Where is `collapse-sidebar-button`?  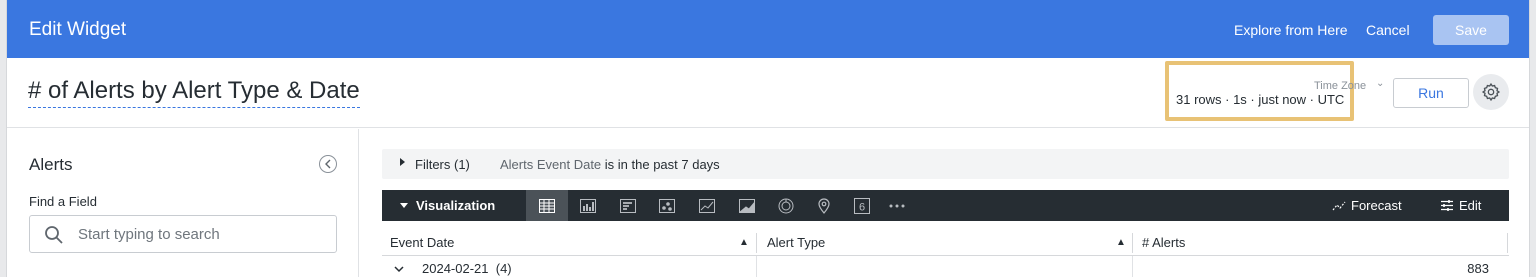
collapse-sidebar-button is located at coordinates (328, 164).